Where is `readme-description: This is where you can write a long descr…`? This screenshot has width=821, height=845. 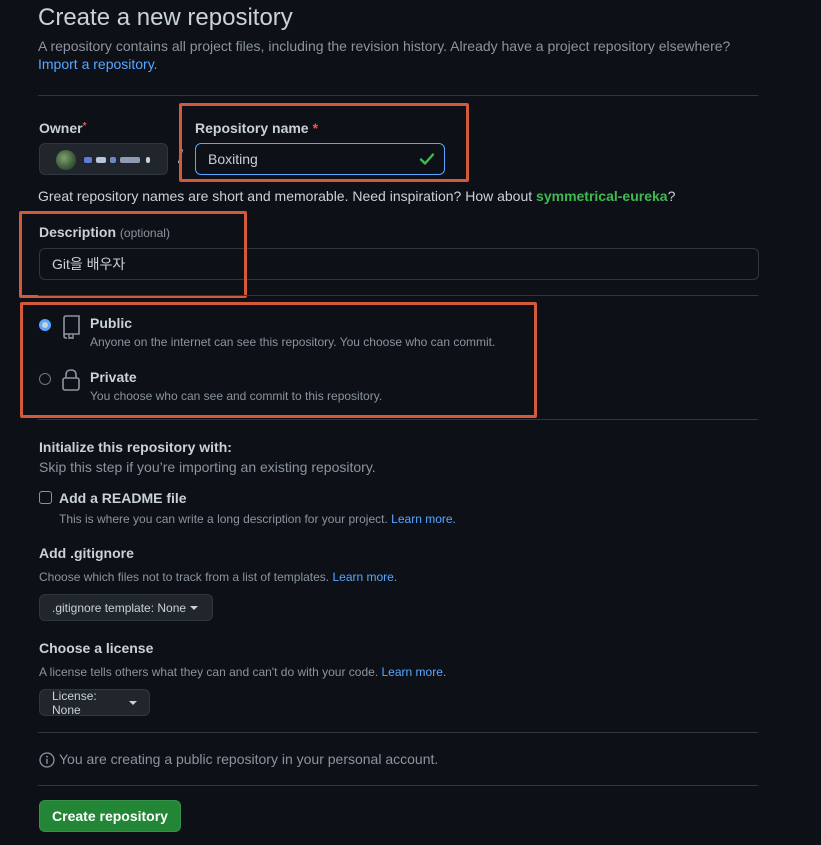 readme-description: This is where you can write a long descr… is located at coordinates (257, 519).